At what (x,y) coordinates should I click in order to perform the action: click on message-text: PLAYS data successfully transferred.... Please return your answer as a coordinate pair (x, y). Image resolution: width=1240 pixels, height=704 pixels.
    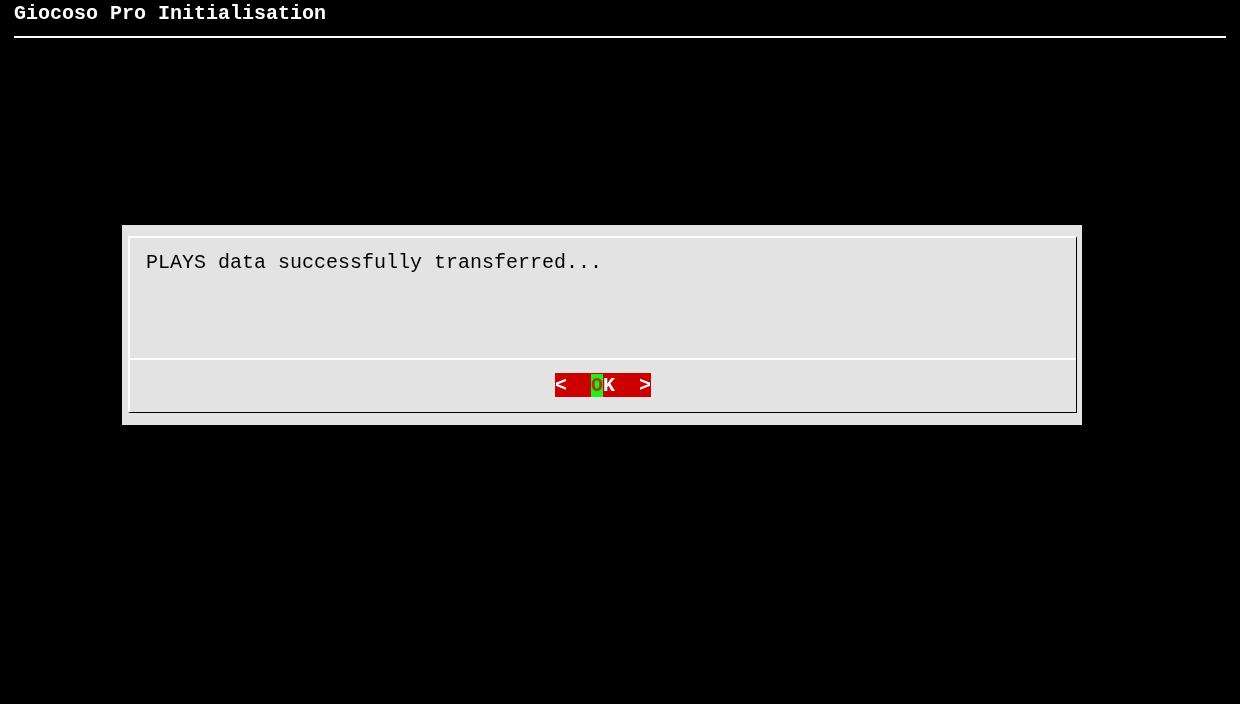
    Looking at the image, I should click on (375, 263).